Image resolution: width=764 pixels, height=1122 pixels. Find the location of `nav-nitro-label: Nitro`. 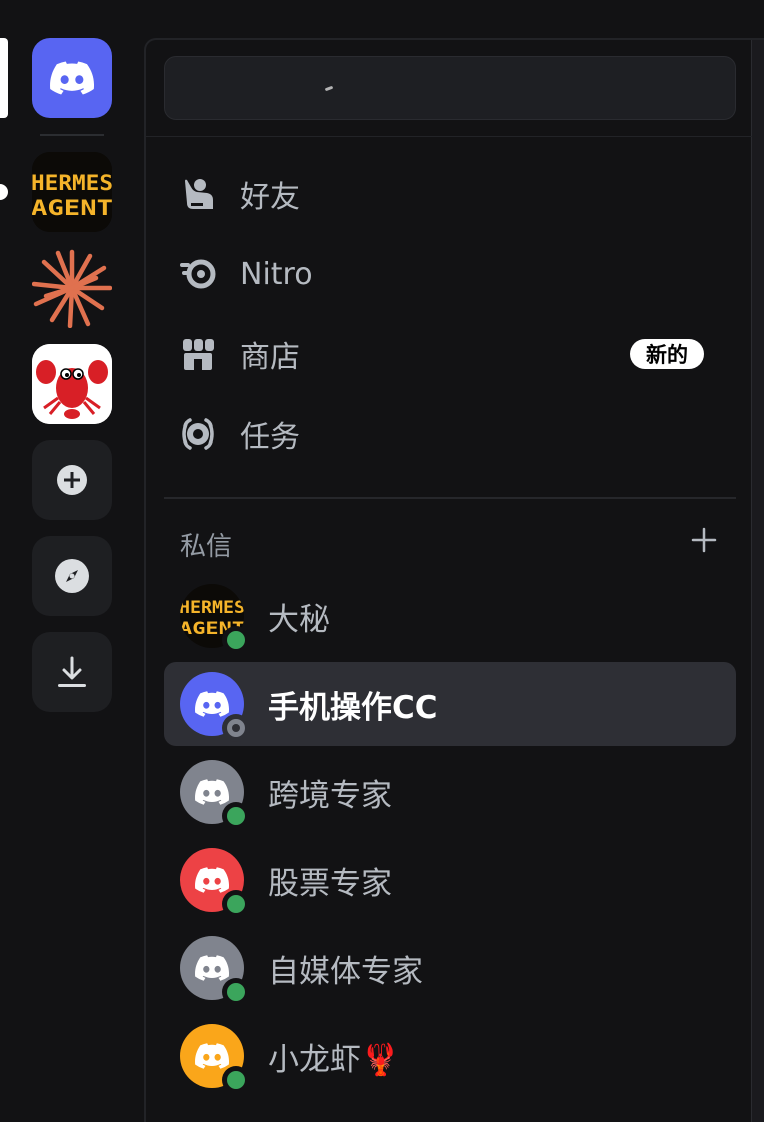

nav-nitro-label: Nitro is located at coordinates (276, 274).